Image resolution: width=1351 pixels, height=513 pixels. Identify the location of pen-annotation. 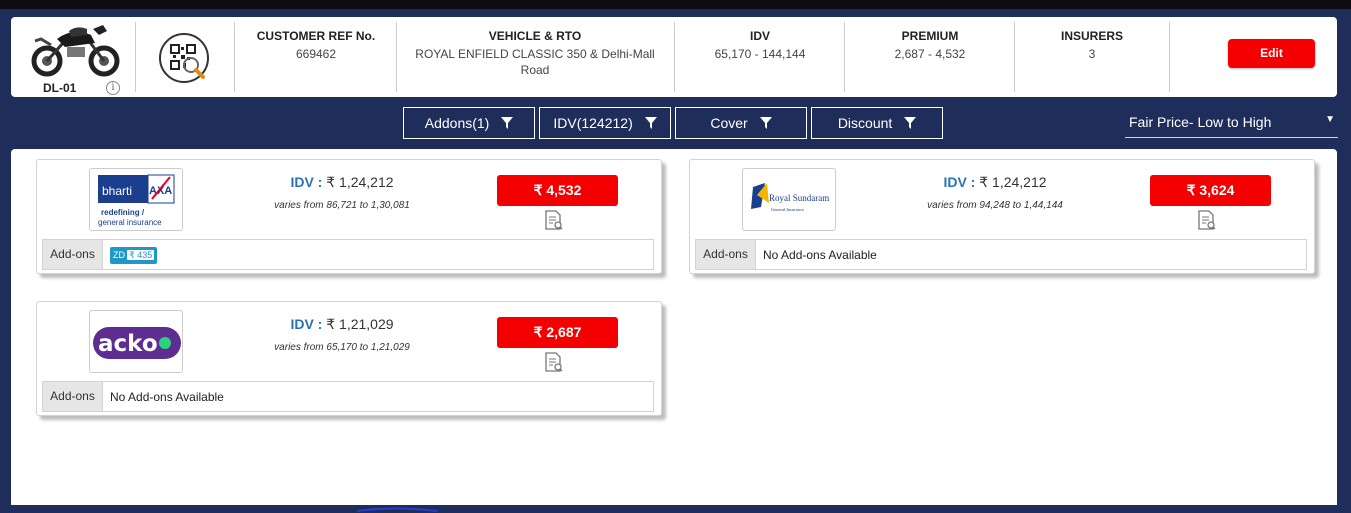
(397, 509).